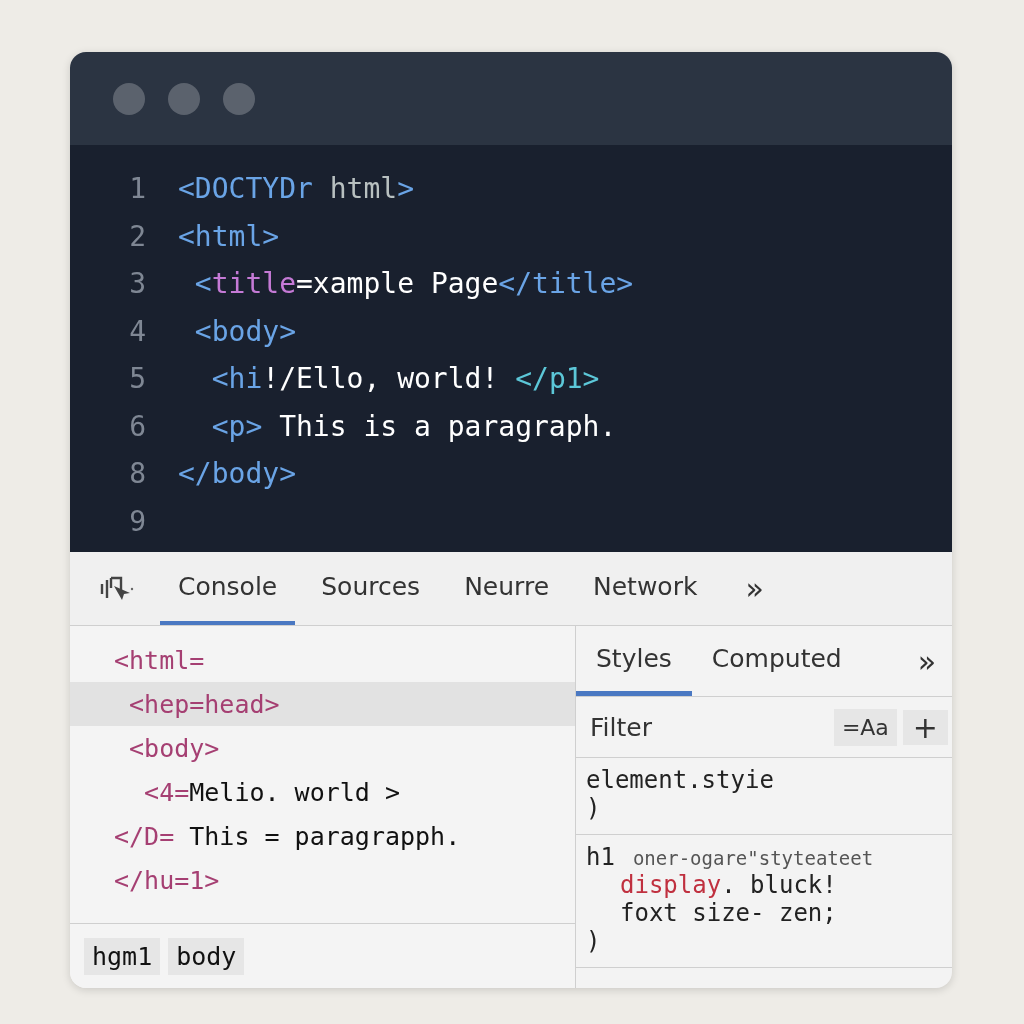 Image resolution: width=1024 pixels, height=1024 pixels. Describe the element at coordinates (137, 284) in the screenshot. I see `line-number: 3` at that location.